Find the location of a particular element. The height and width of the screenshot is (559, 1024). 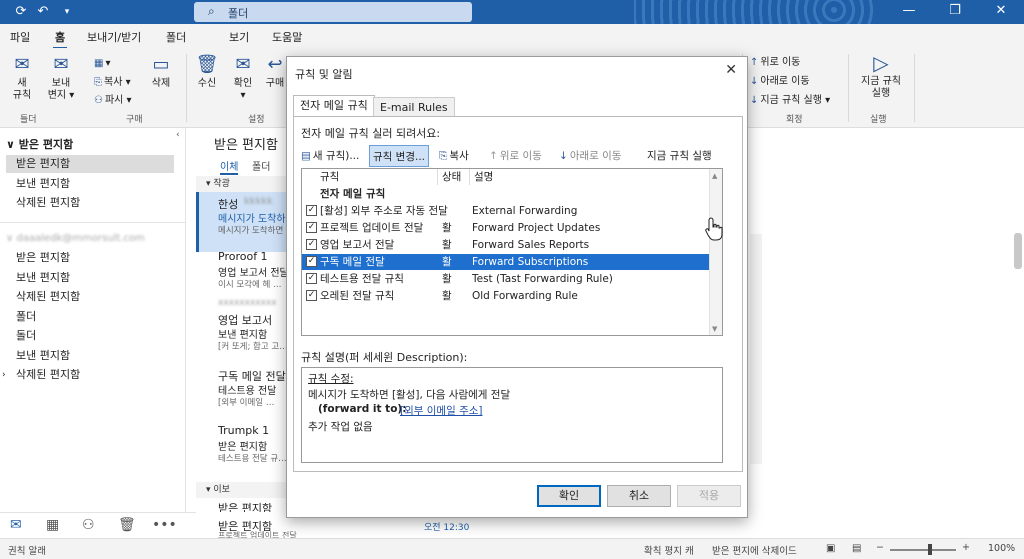

arrow-down-icon: ↓ is located at coordinates (754, 100).